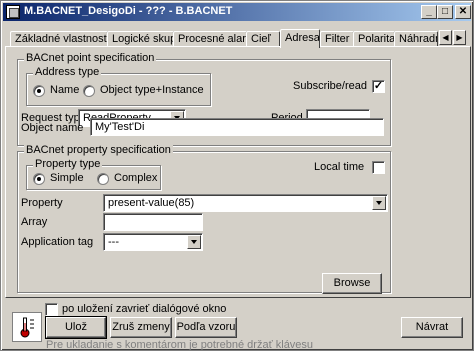 Image resolution: width=474 pixels, height=351 pixels. Describe the element at coordinates (39, 179) in the screenshot. I see `property-type-simple-radio` at that location.